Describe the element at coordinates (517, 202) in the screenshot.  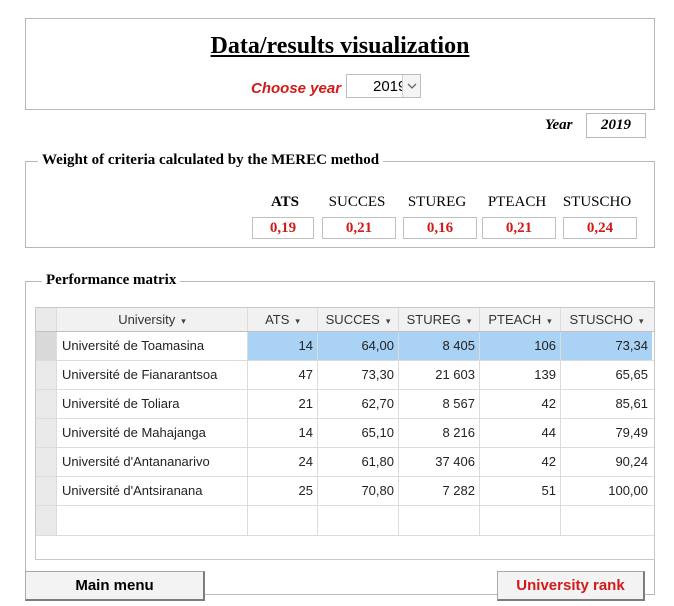
I see `criterion-pteach-label: PTEACH` at that location.